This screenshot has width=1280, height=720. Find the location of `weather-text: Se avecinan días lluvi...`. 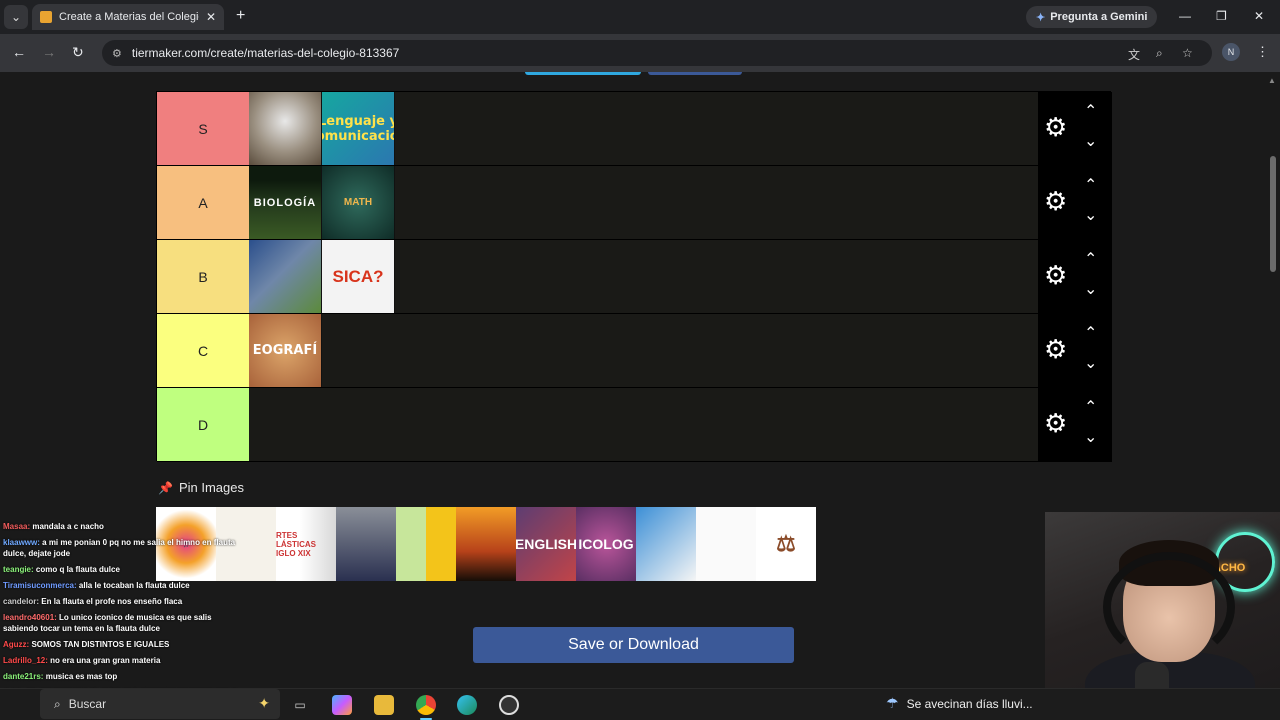

weather-text: Se avecinan días lluvi... is located at coordinates (969, 703).